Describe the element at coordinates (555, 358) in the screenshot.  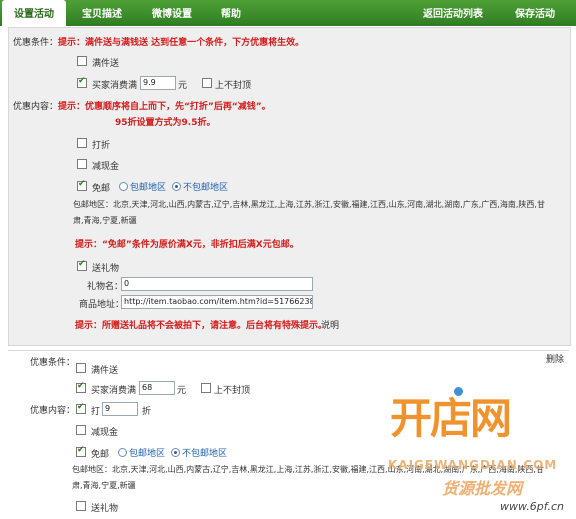
I see `delete-button: 删除` at that location.